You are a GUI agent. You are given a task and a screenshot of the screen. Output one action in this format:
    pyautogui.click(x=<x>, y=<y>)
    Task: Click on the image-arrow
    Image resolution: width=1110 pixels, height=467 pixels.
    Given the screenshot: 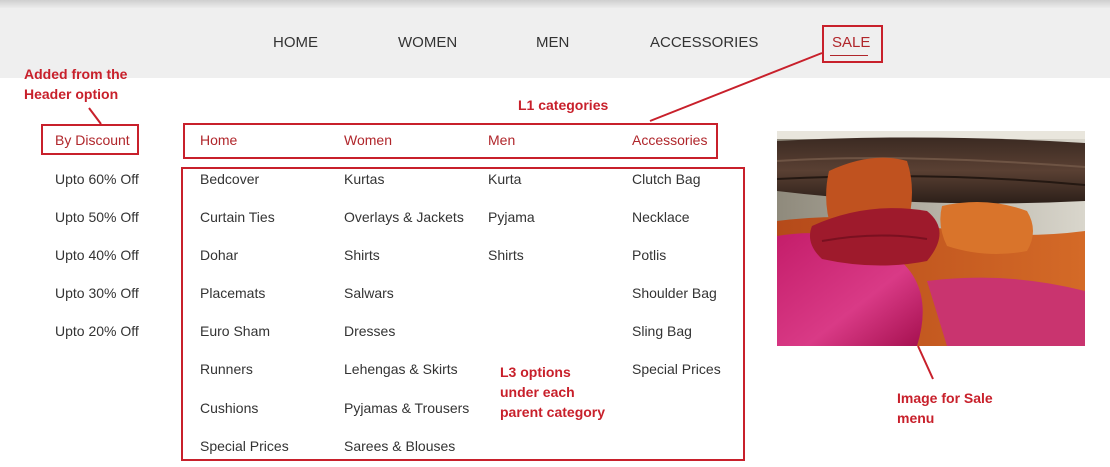 What is the action you would take?
    pyautogui.click(x=925, y=362)
    